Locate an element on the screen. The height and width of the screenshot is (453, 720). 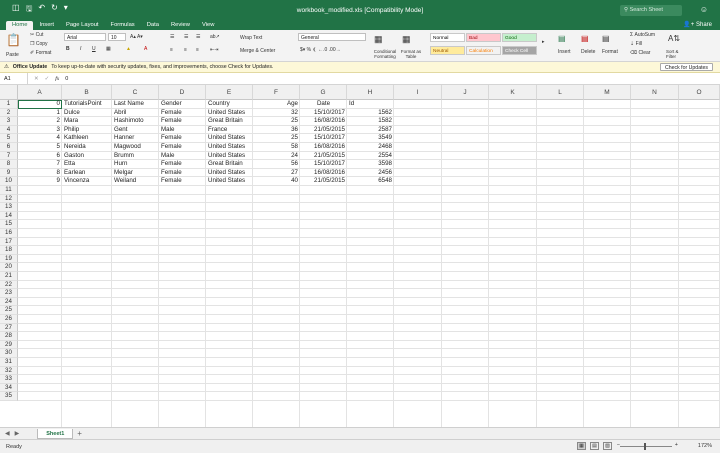
column-header-b: B is located at coordinates (87, 92).